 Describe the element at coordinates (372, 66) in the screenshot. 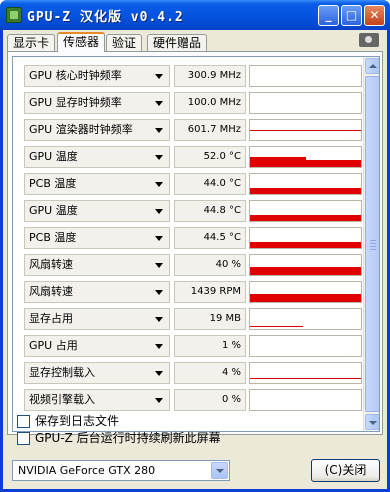

I see `scroll-up-button` at that location.